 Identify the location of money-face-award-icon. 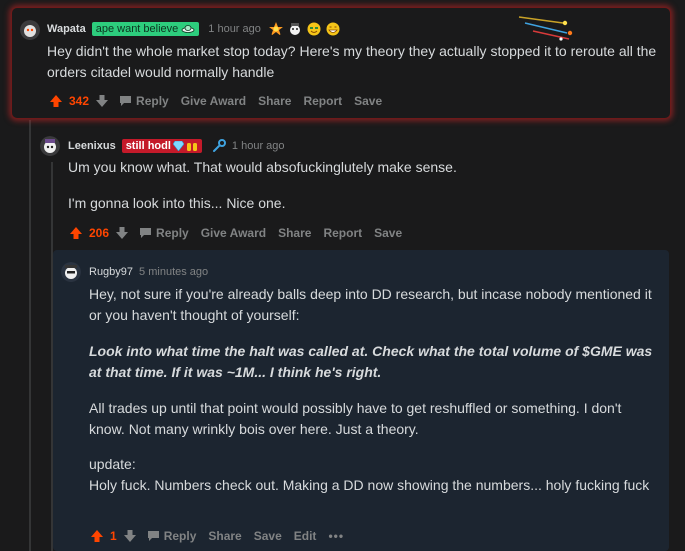
(314, 29).